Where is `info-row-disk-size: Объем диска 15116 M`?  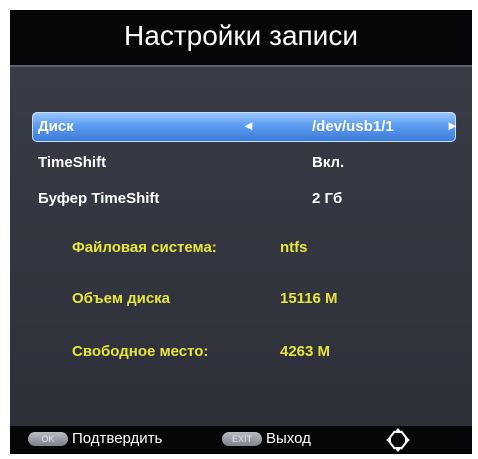
info-row-disk-size: Объем диска 15116 M is located at coordinates (262, 300).